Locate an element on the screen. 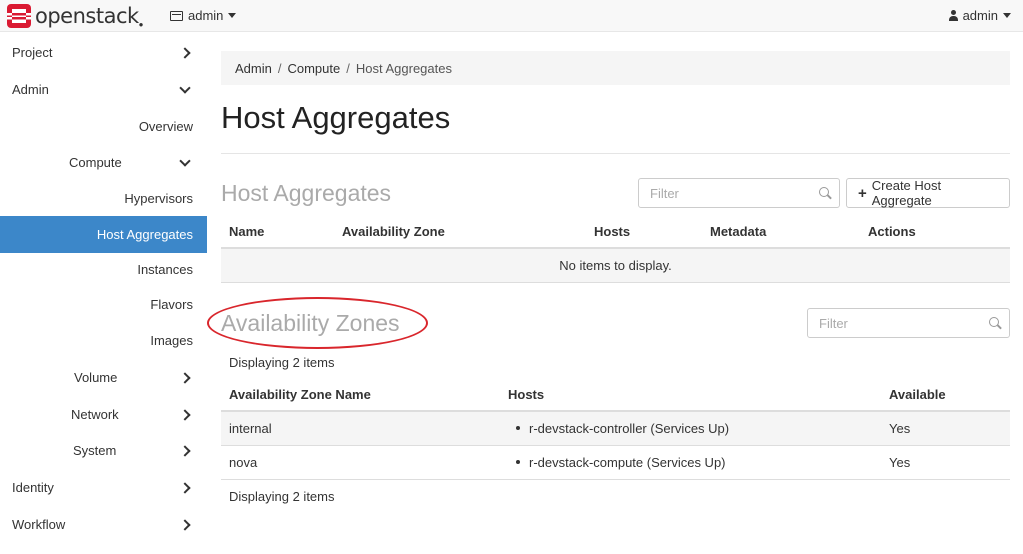  sidebar-item-hypervisors: Hypervisors is located at coordinates (103, 198).